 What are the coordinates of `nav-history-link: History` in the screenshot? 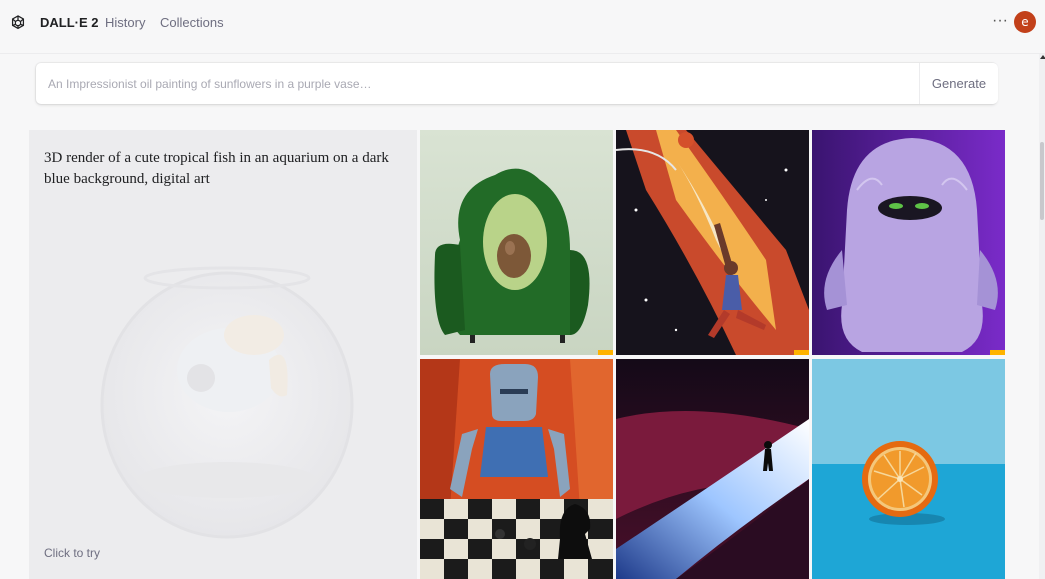 It's located at (125, 22).